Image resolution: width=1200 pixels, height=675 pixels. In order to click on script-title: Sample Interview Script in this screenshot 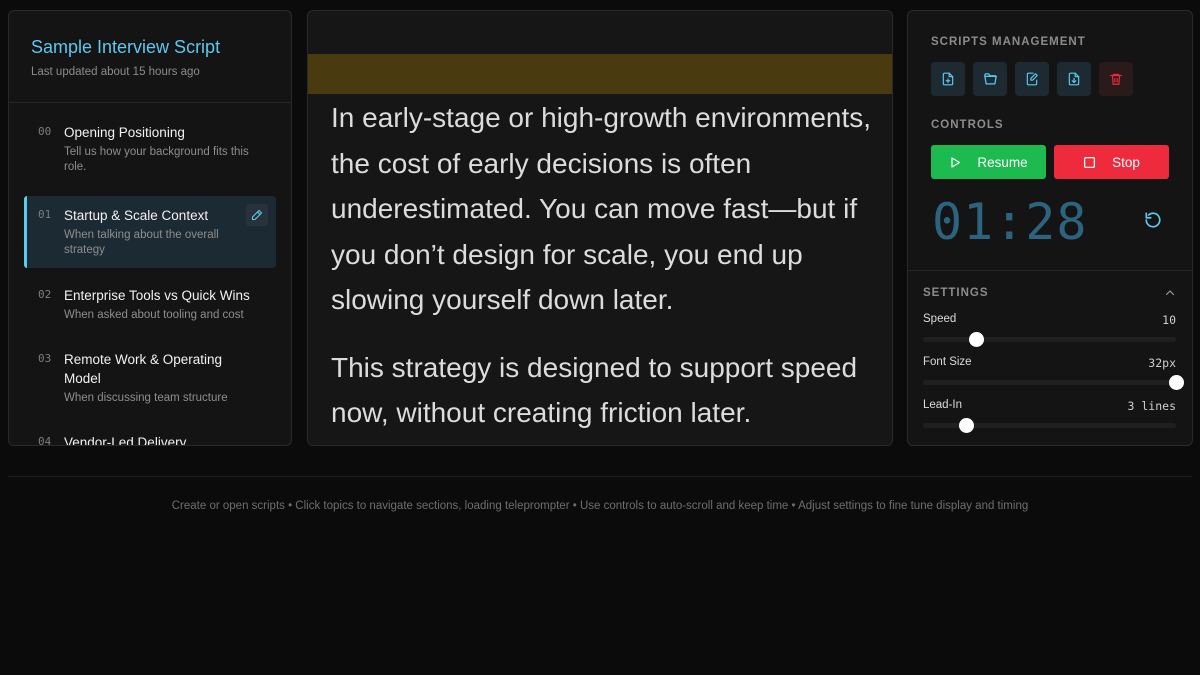, I will do `click(126, 47)`.